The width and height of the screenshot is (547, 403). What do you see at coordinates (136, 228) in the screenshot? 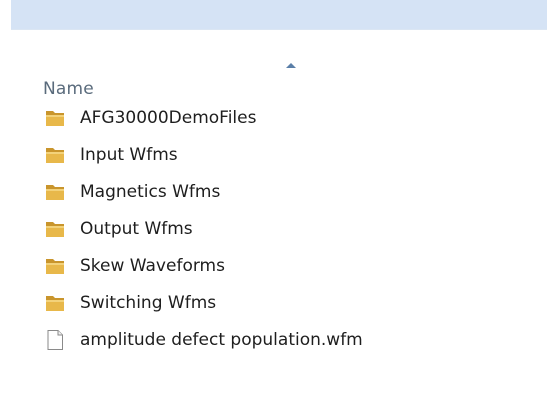
I see `item-label: Output Wfms` at bounding box center [136, 228].